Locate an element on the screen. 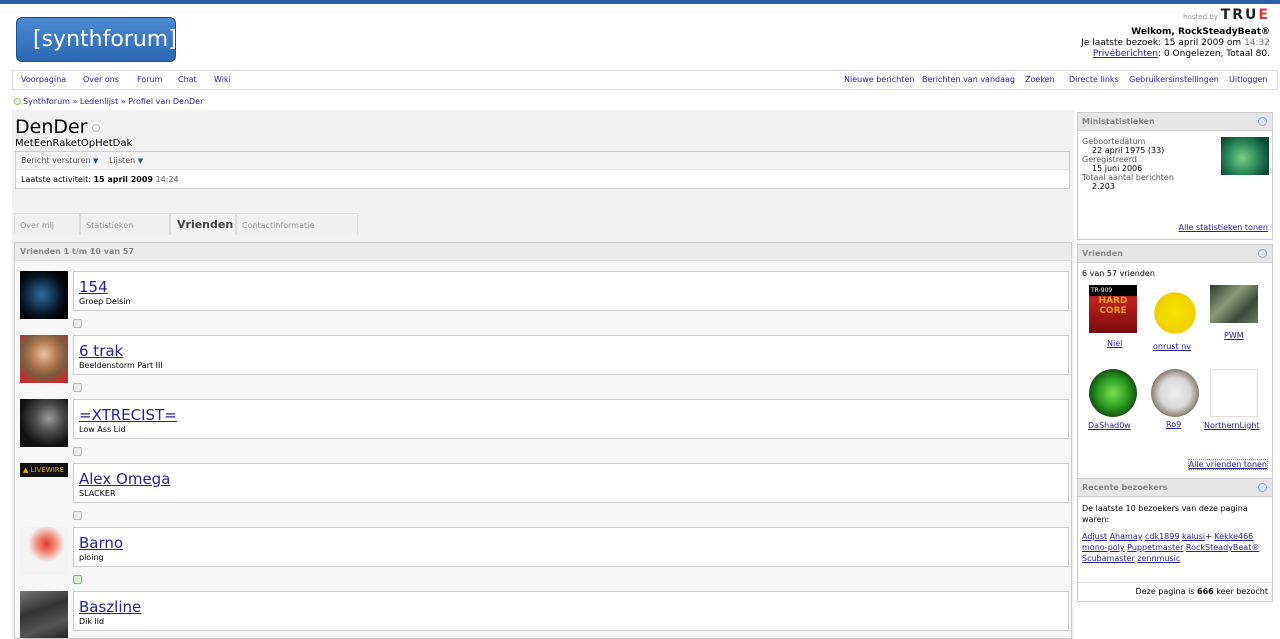  site-logo: [synthforum] is located at coordinates (96, 39).